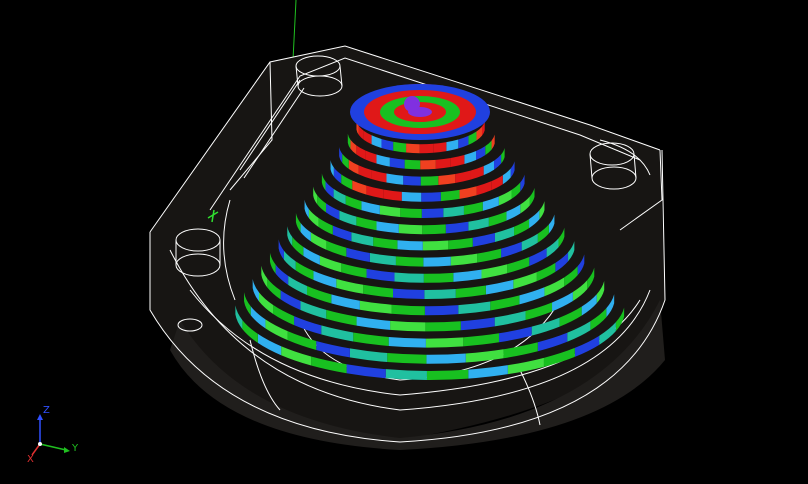 Image resolution: width=808 pixels, height=484 pixels. What do you see at coordinates (294, 30) in the screenshot?
I see `z-axis-guide-line` at bounding box center [294, 30].